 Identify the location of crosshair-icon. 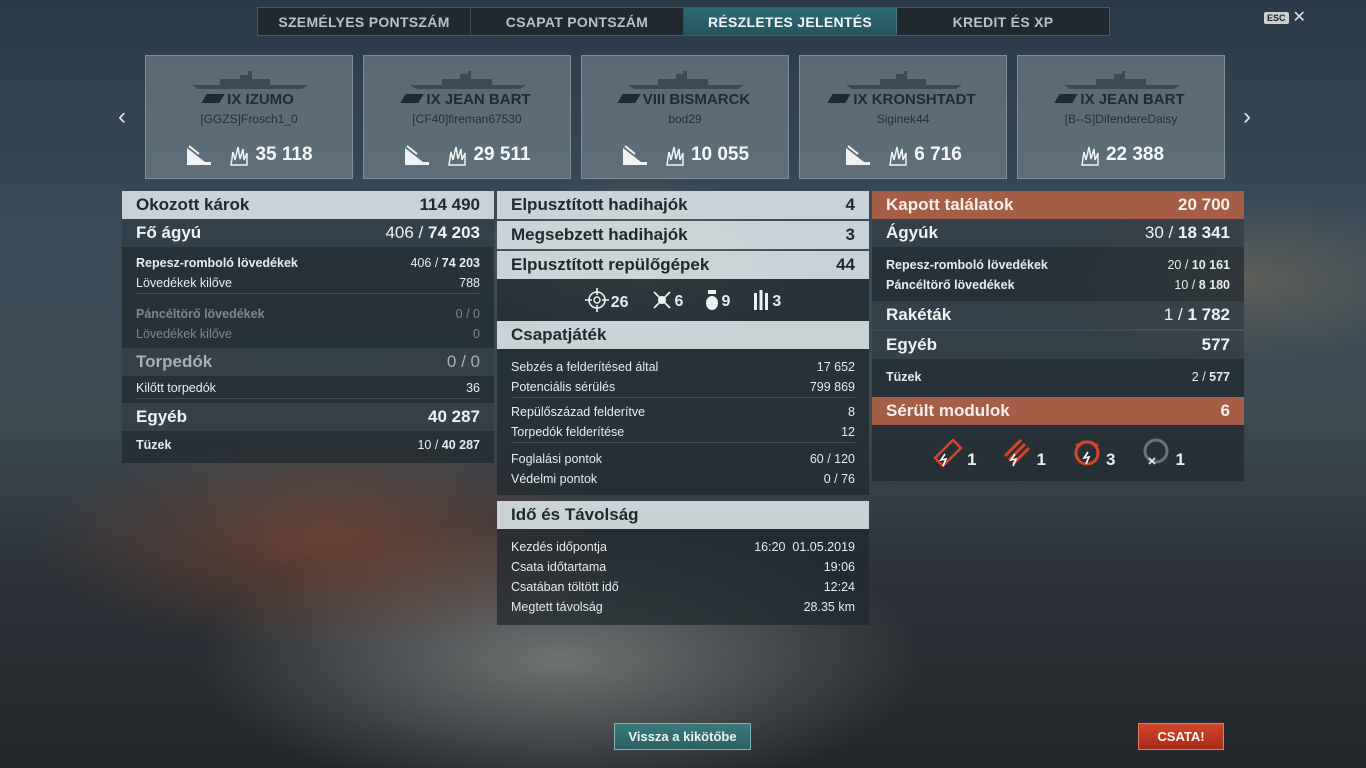
(596, 300).